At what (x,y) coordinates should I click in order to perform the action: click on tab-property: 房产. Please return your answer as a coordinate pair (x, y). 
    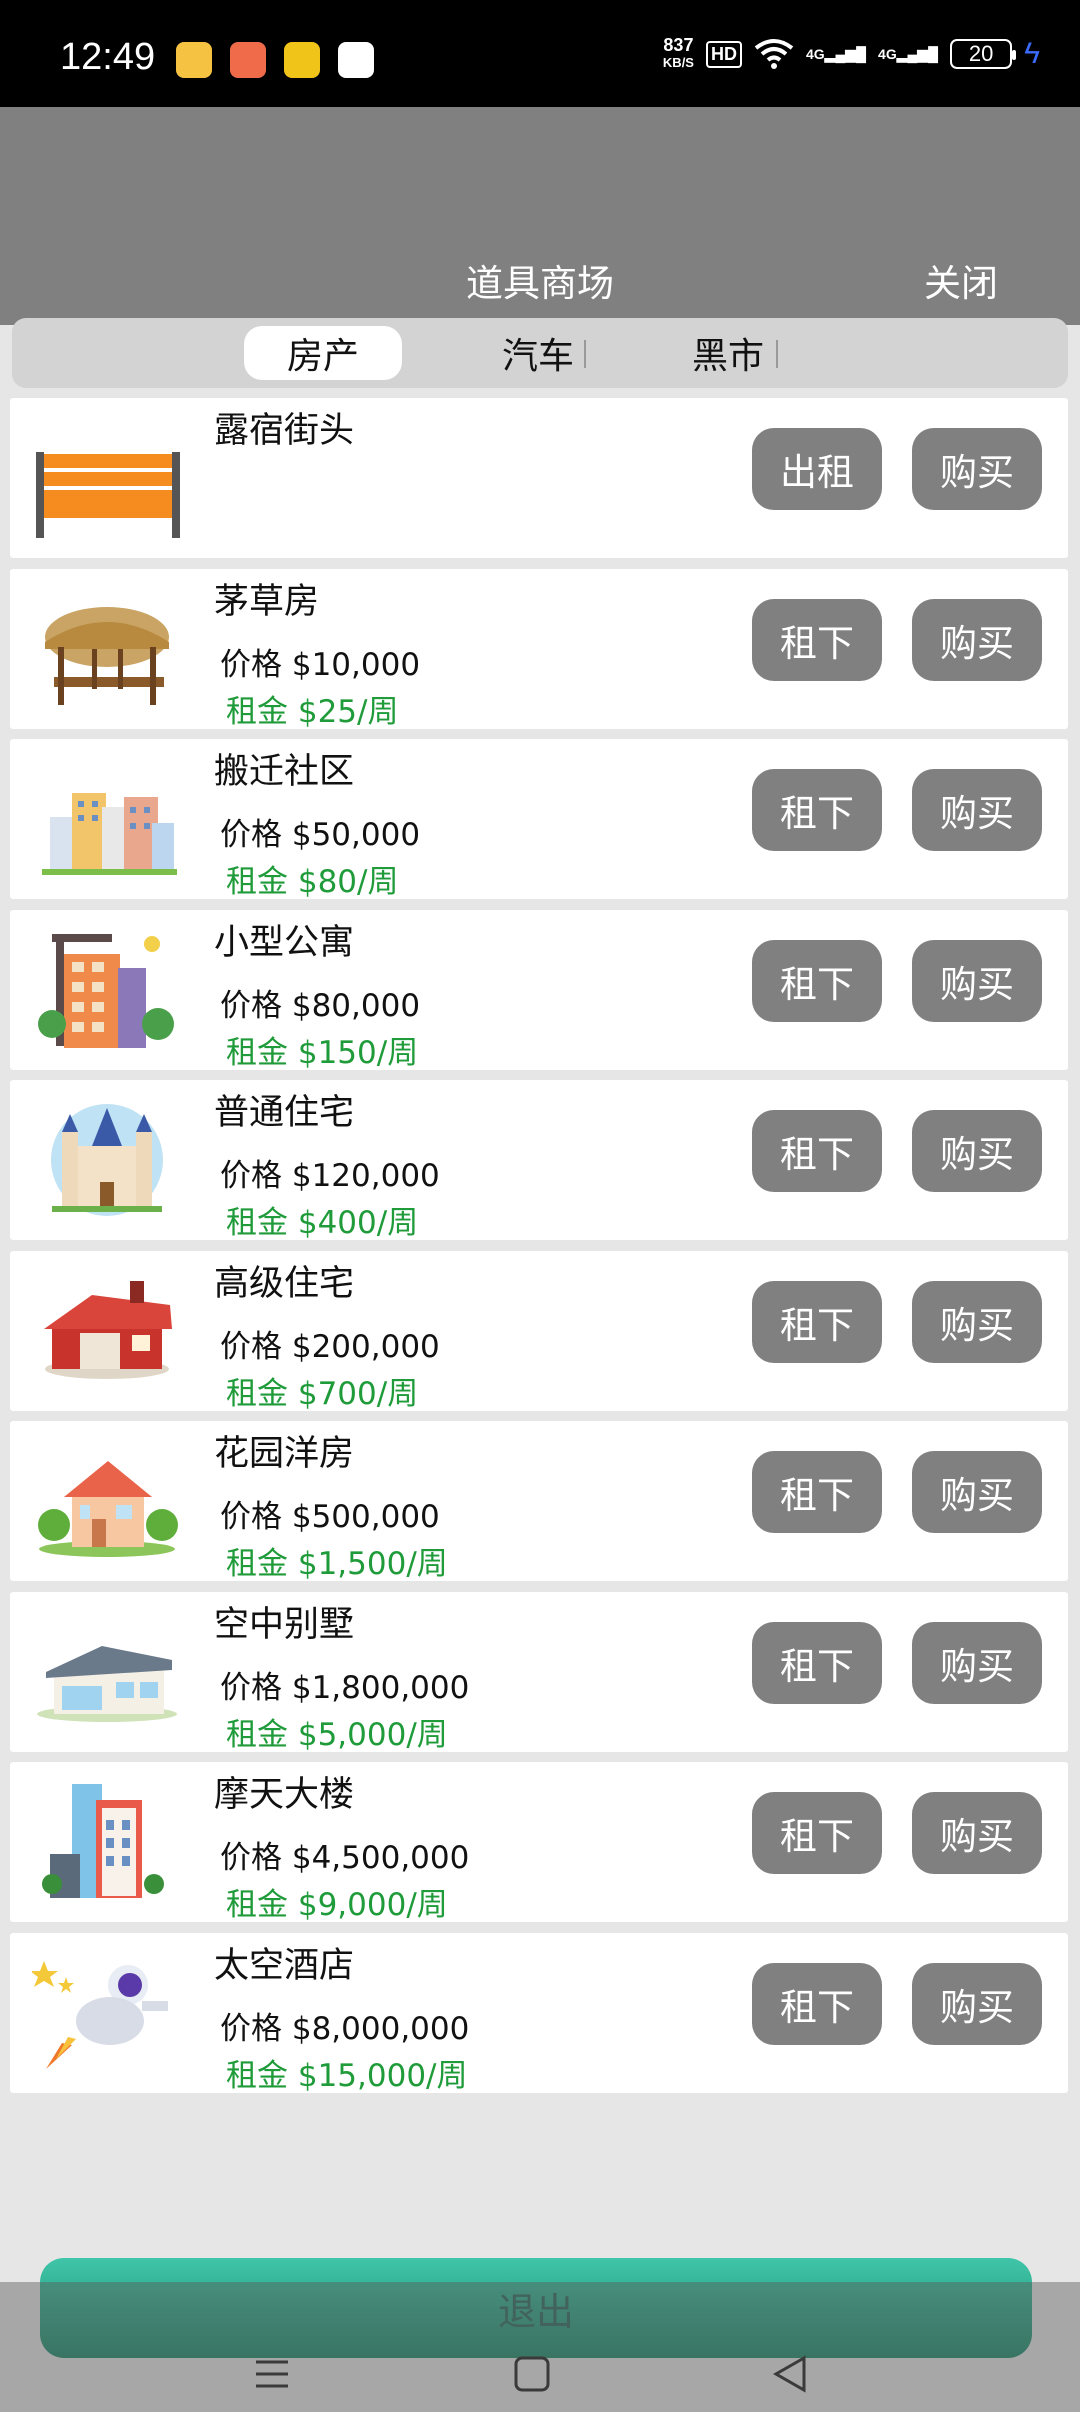
    Looking at the image, I should click on (323, 353).